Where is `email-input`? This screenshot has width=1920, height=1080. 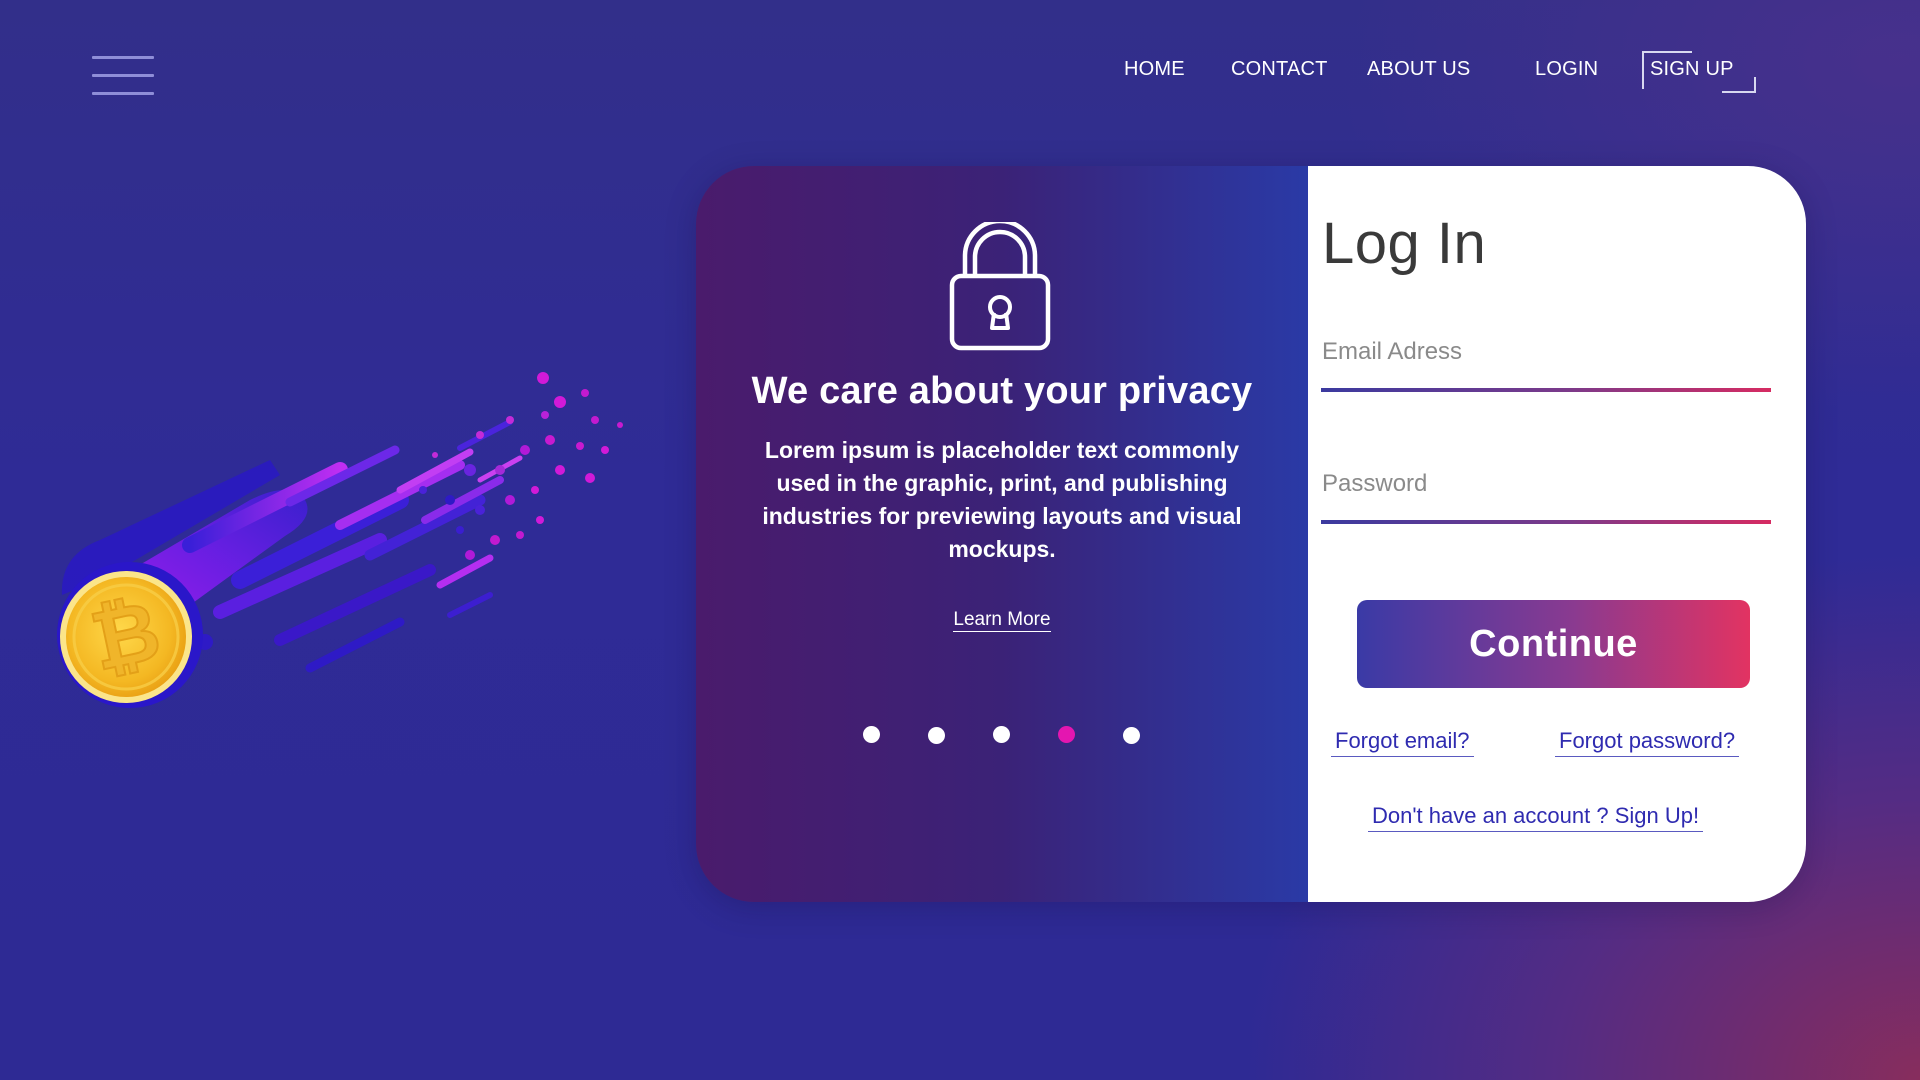
email-input is located at coordinates (1546, 352).